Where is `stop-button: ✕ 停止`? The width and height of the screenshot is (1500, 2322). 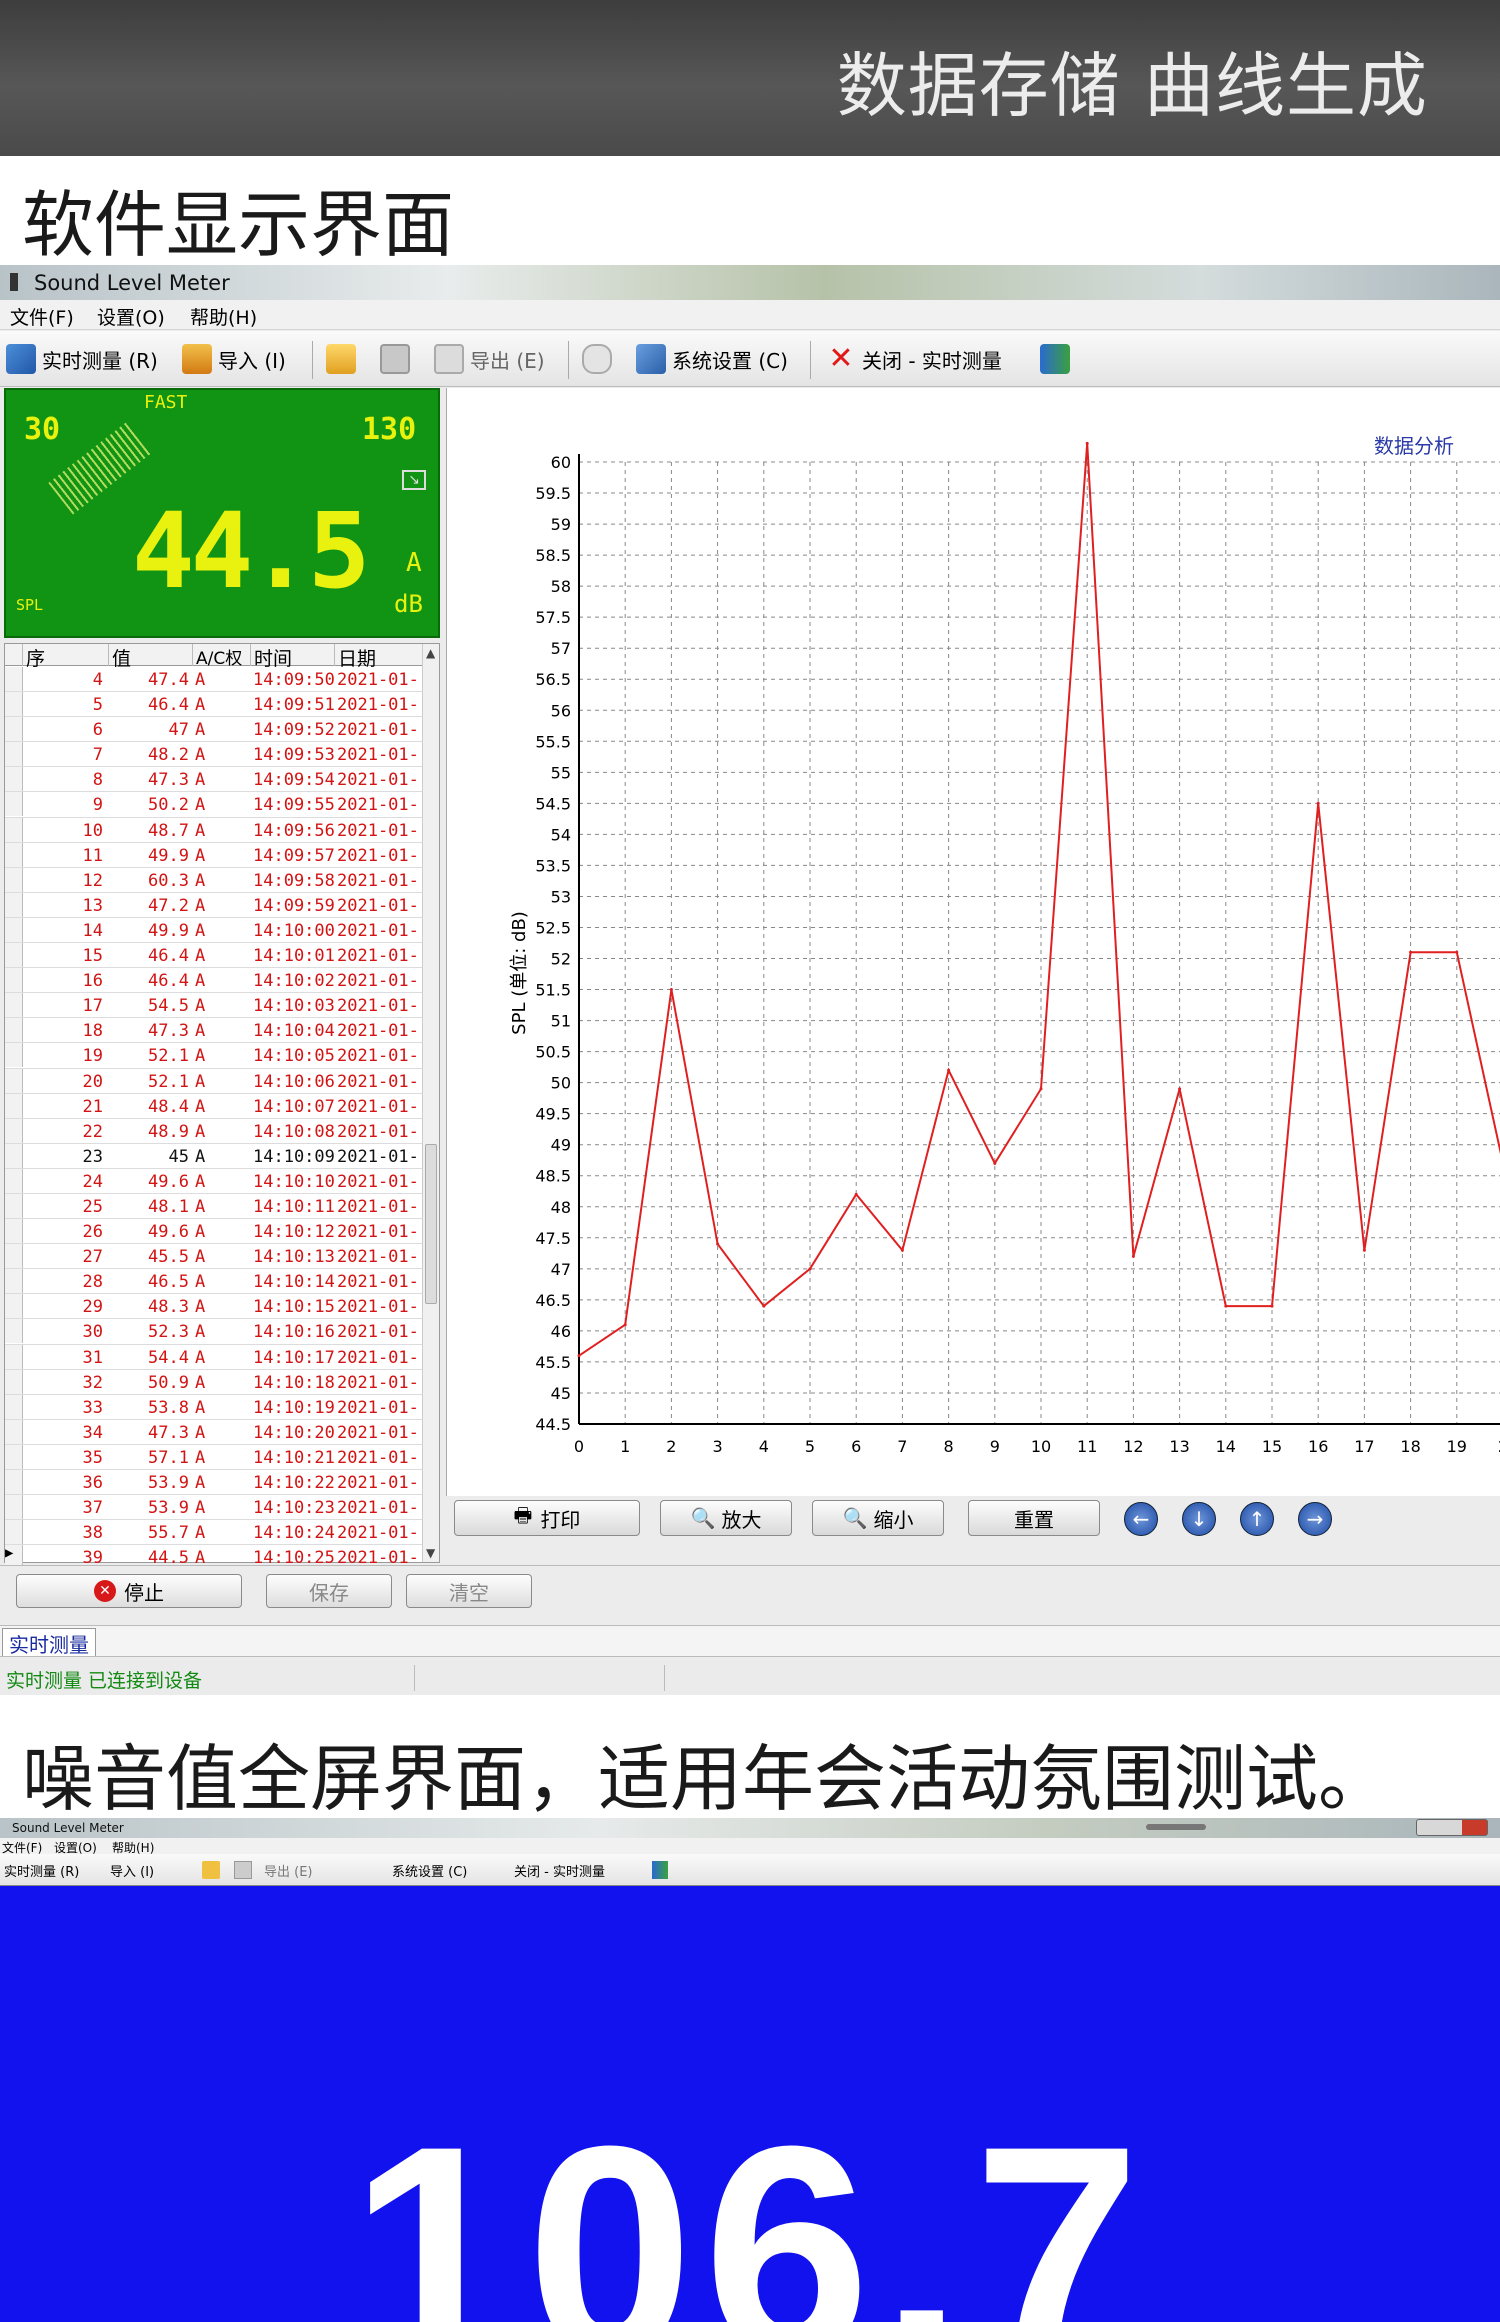
stop-button: ✕ 停止 is located at coordinates (129, 1591).